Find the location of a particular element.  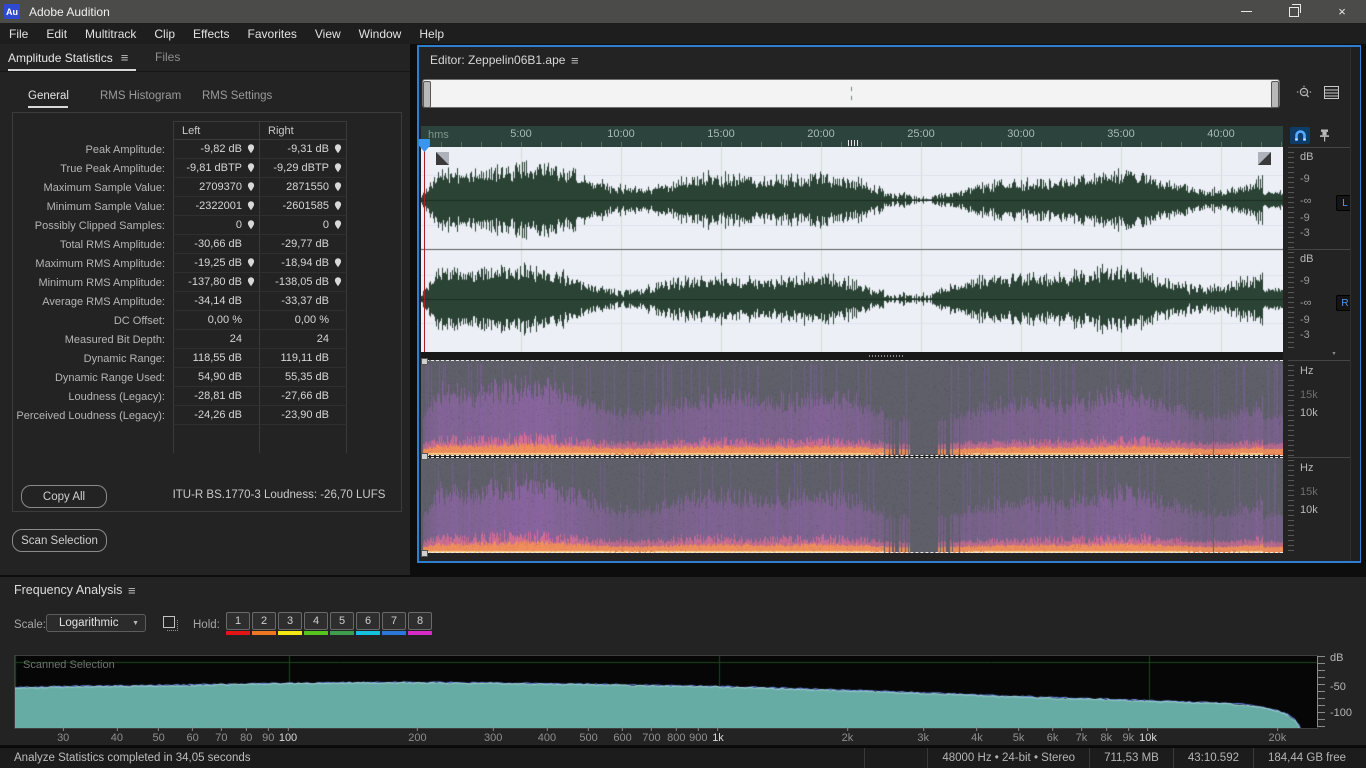

stat-value-left: 24 is located at coordinates (216, 339).